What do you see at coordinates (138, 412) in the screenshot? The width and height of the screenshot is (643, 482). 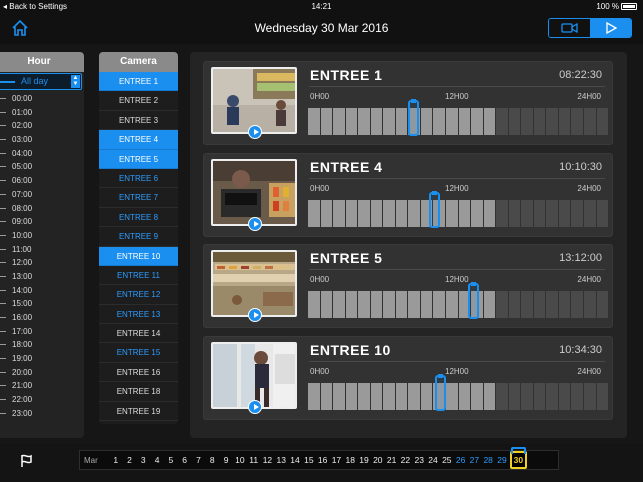 I see `camera-item: ENTREE 19` at bounding box center [138, 412].